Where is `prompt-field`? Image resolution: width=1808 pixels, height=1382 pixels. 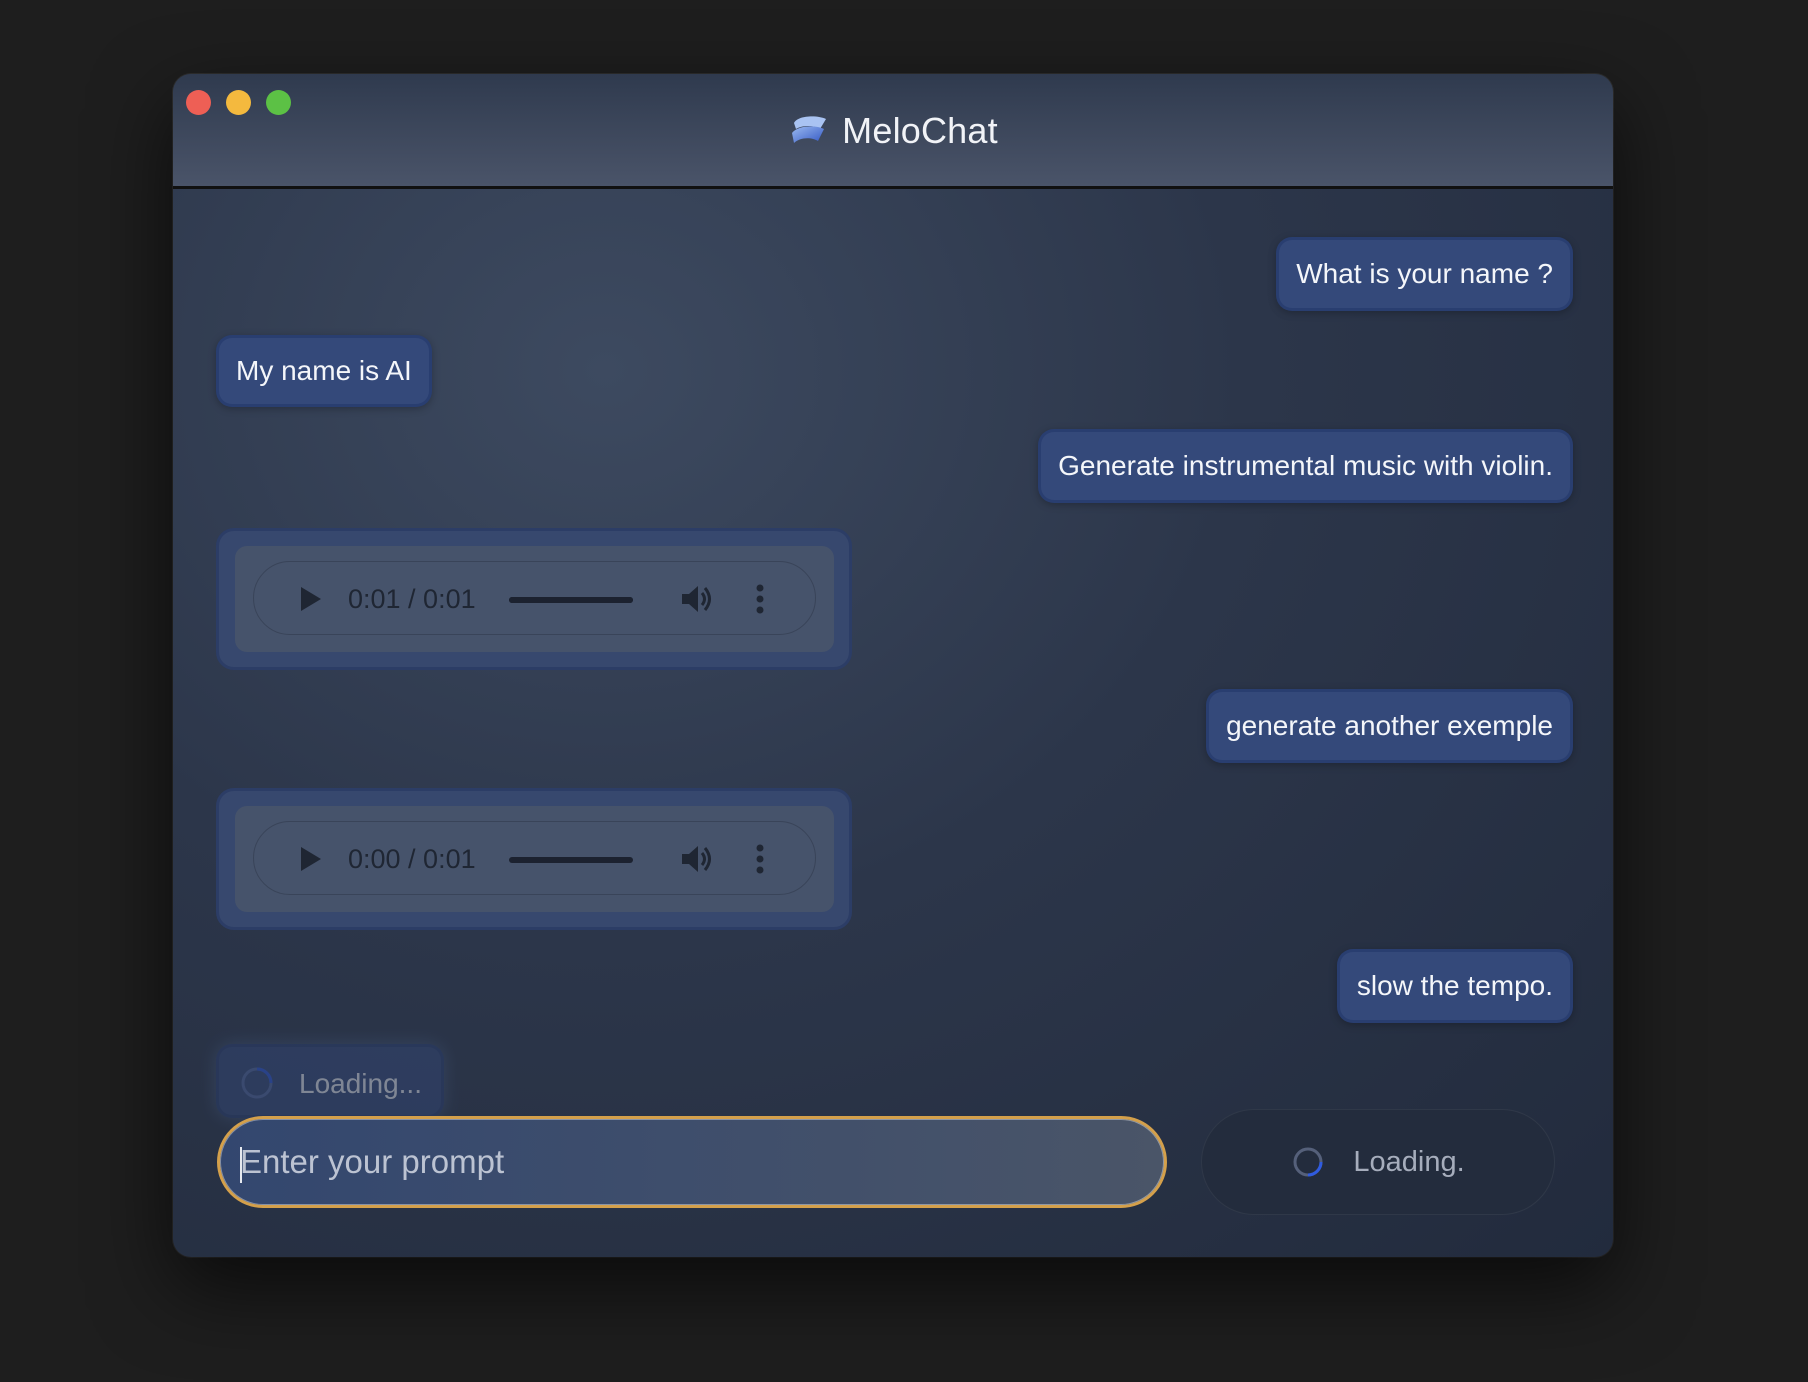
prompt-field is located at coordinates (692, 1162).